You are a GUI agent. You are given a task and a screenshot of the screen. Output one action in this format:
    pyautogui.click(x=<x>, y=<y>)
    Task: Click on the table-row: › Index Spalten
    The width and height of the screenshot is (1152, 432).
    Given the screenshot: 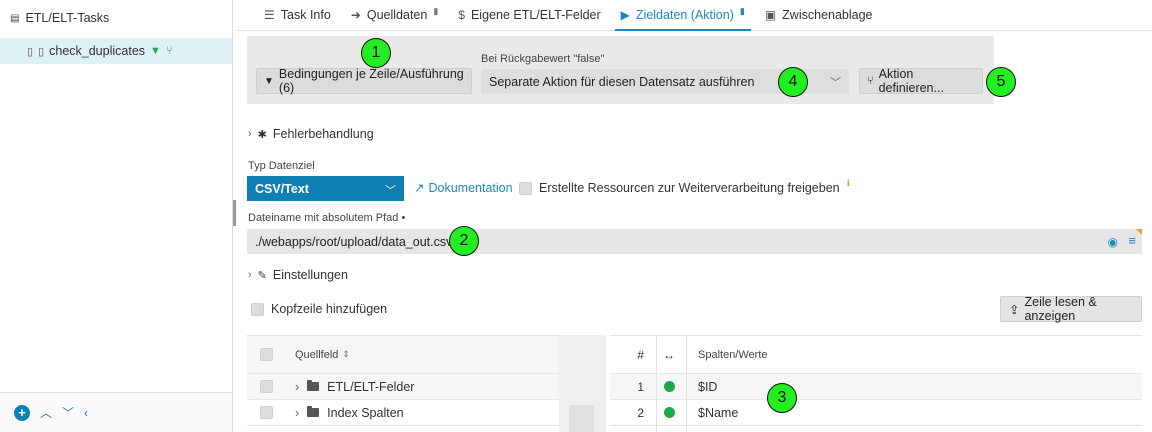 What is the action you would take?
    pyautogui.click(x=403, y=413)
    